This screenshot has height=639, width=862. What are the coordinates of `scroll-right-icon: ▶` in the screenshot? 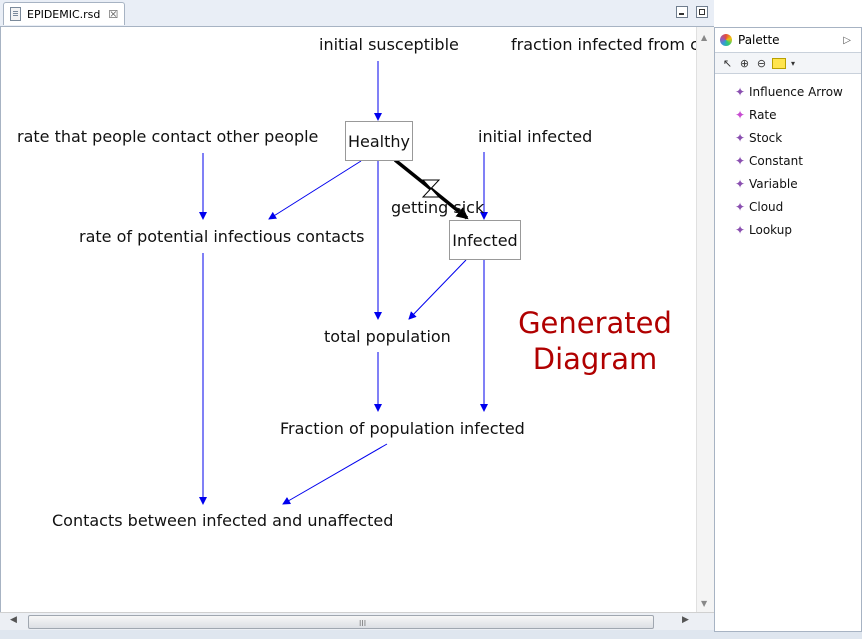 It's located at (685, 620).